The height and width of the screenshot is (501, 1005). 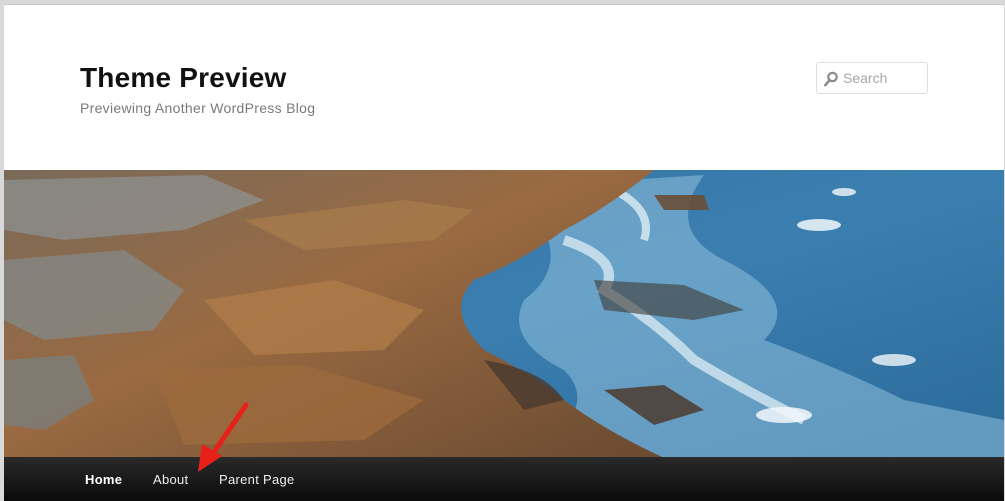 I want to click on search-input, so click(x=883, y=78).